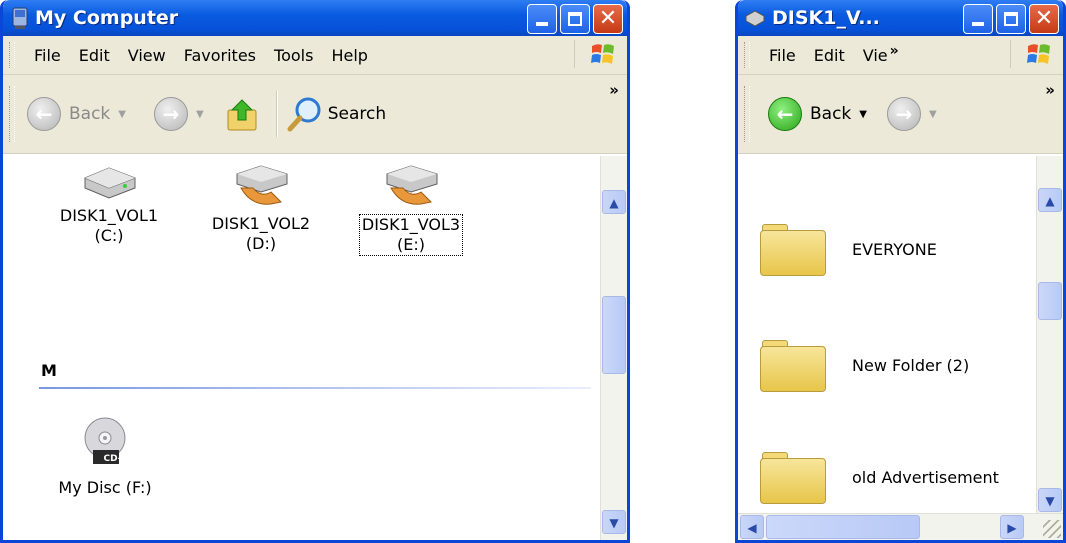  I want to click on search-icon, so click(304, 114).